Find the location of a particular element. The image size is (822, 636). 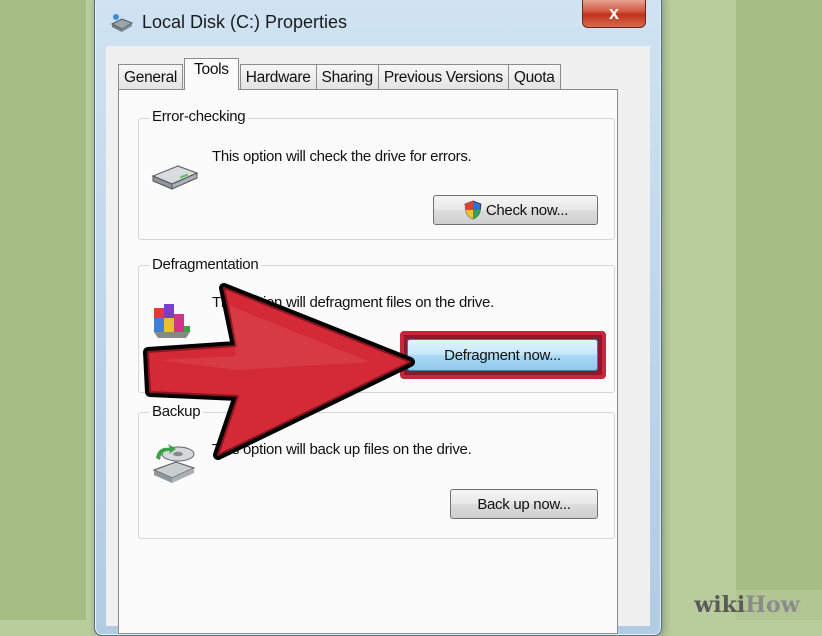

close-button: x is located at coordinates (614, 14).